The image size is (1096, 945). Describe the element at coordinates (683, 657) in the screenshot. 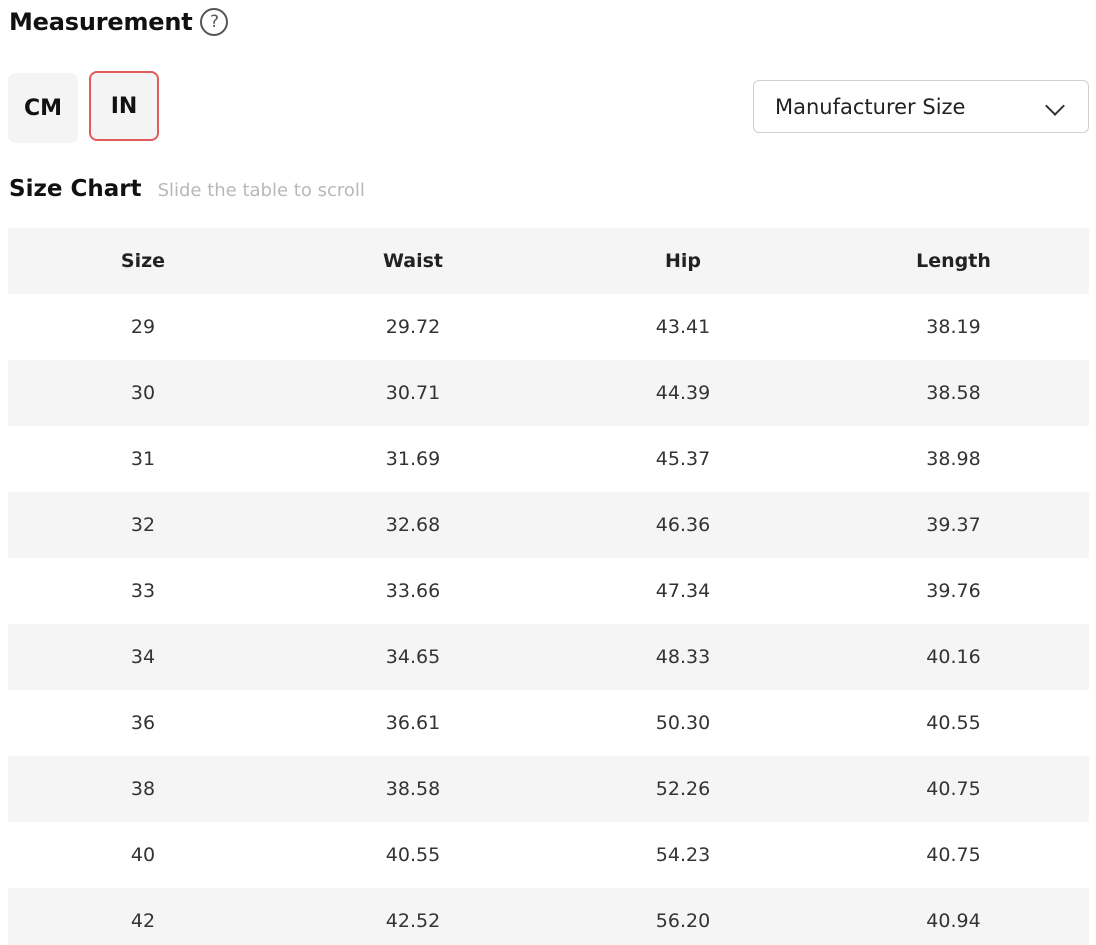

I see `cell-hip: 48.33` at that location.